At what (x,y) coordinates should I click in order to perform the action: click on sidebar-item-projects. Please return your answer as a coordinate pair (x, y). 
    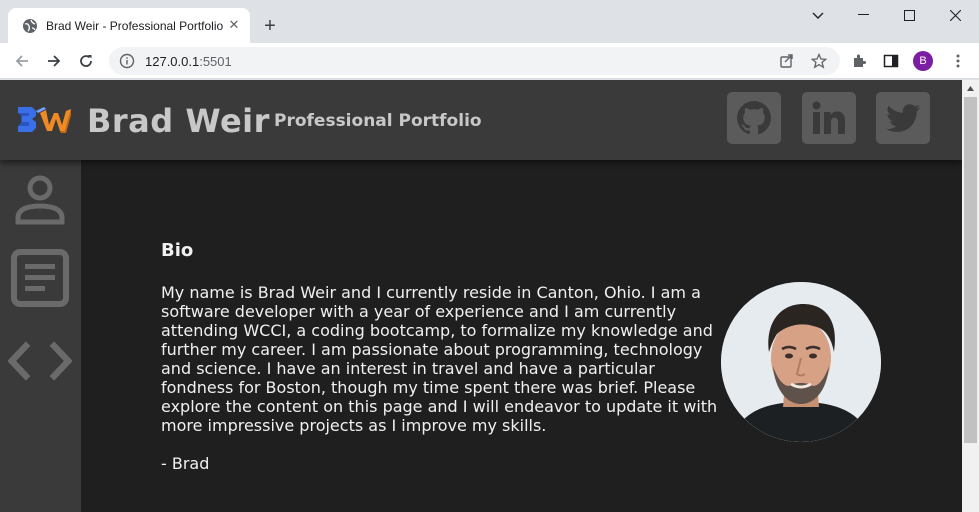
    Looking at the image, I should click on (40, 361).